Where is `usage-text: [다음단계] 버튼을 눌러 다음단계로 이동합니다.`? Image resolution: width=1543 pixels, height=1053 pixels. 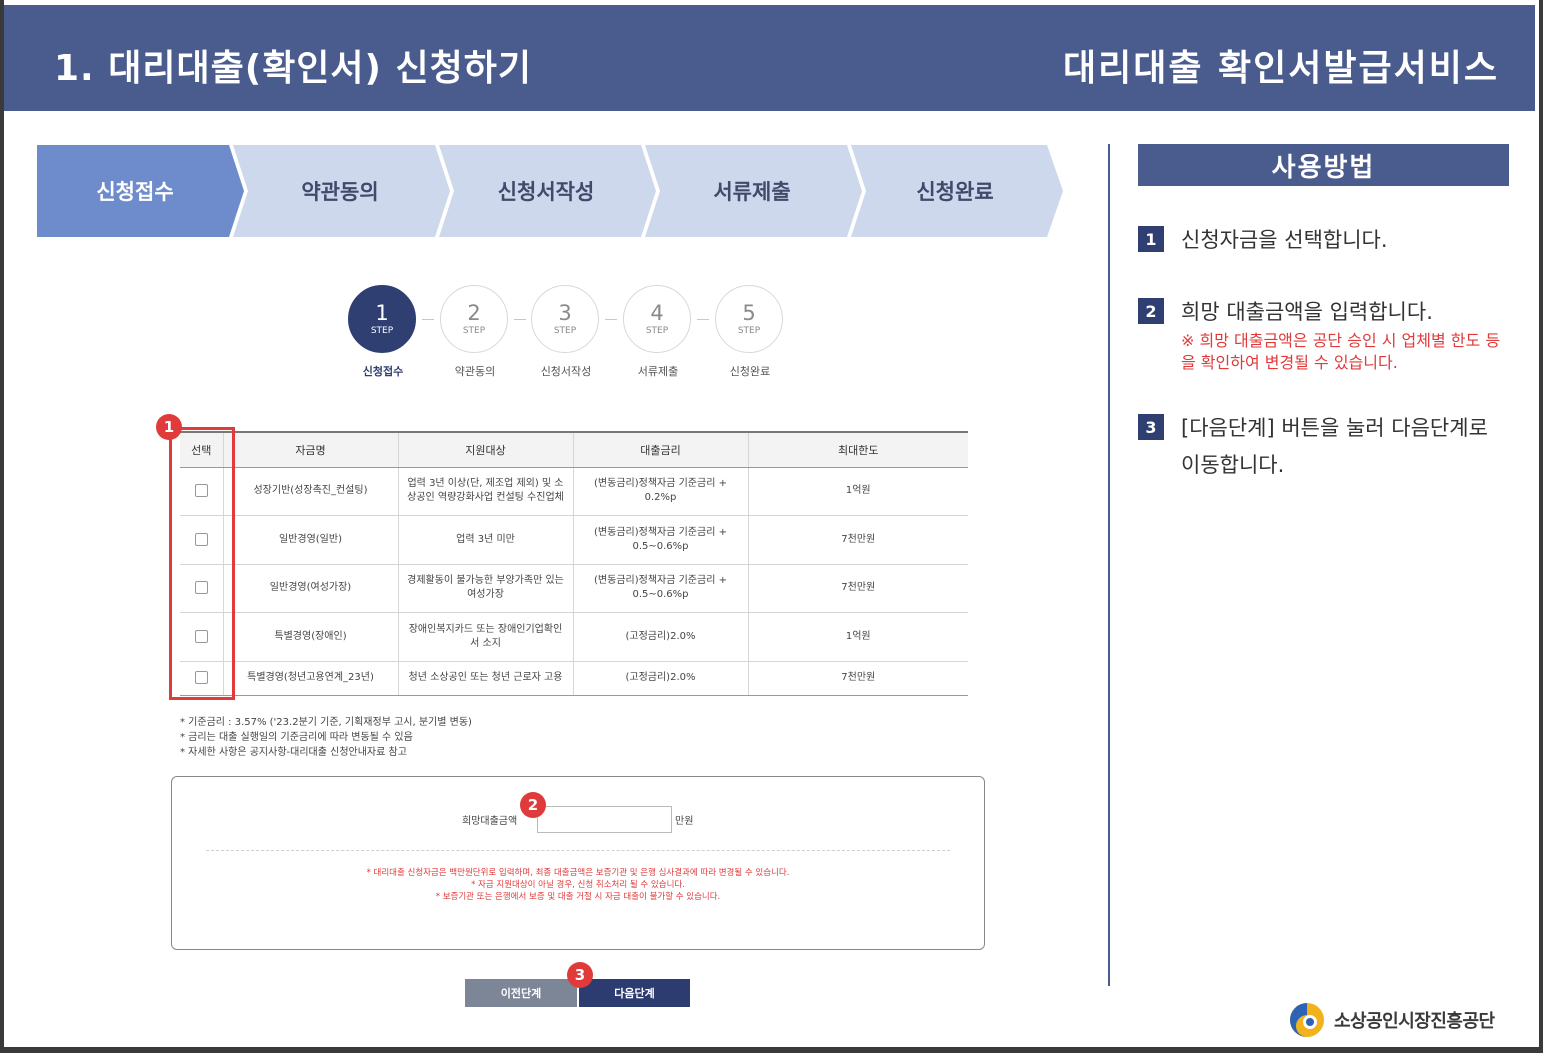
usage-text: [다음단계] 버튼을 눌러 다음단계로 이동합니다. is located at coordinates (1334, 446).